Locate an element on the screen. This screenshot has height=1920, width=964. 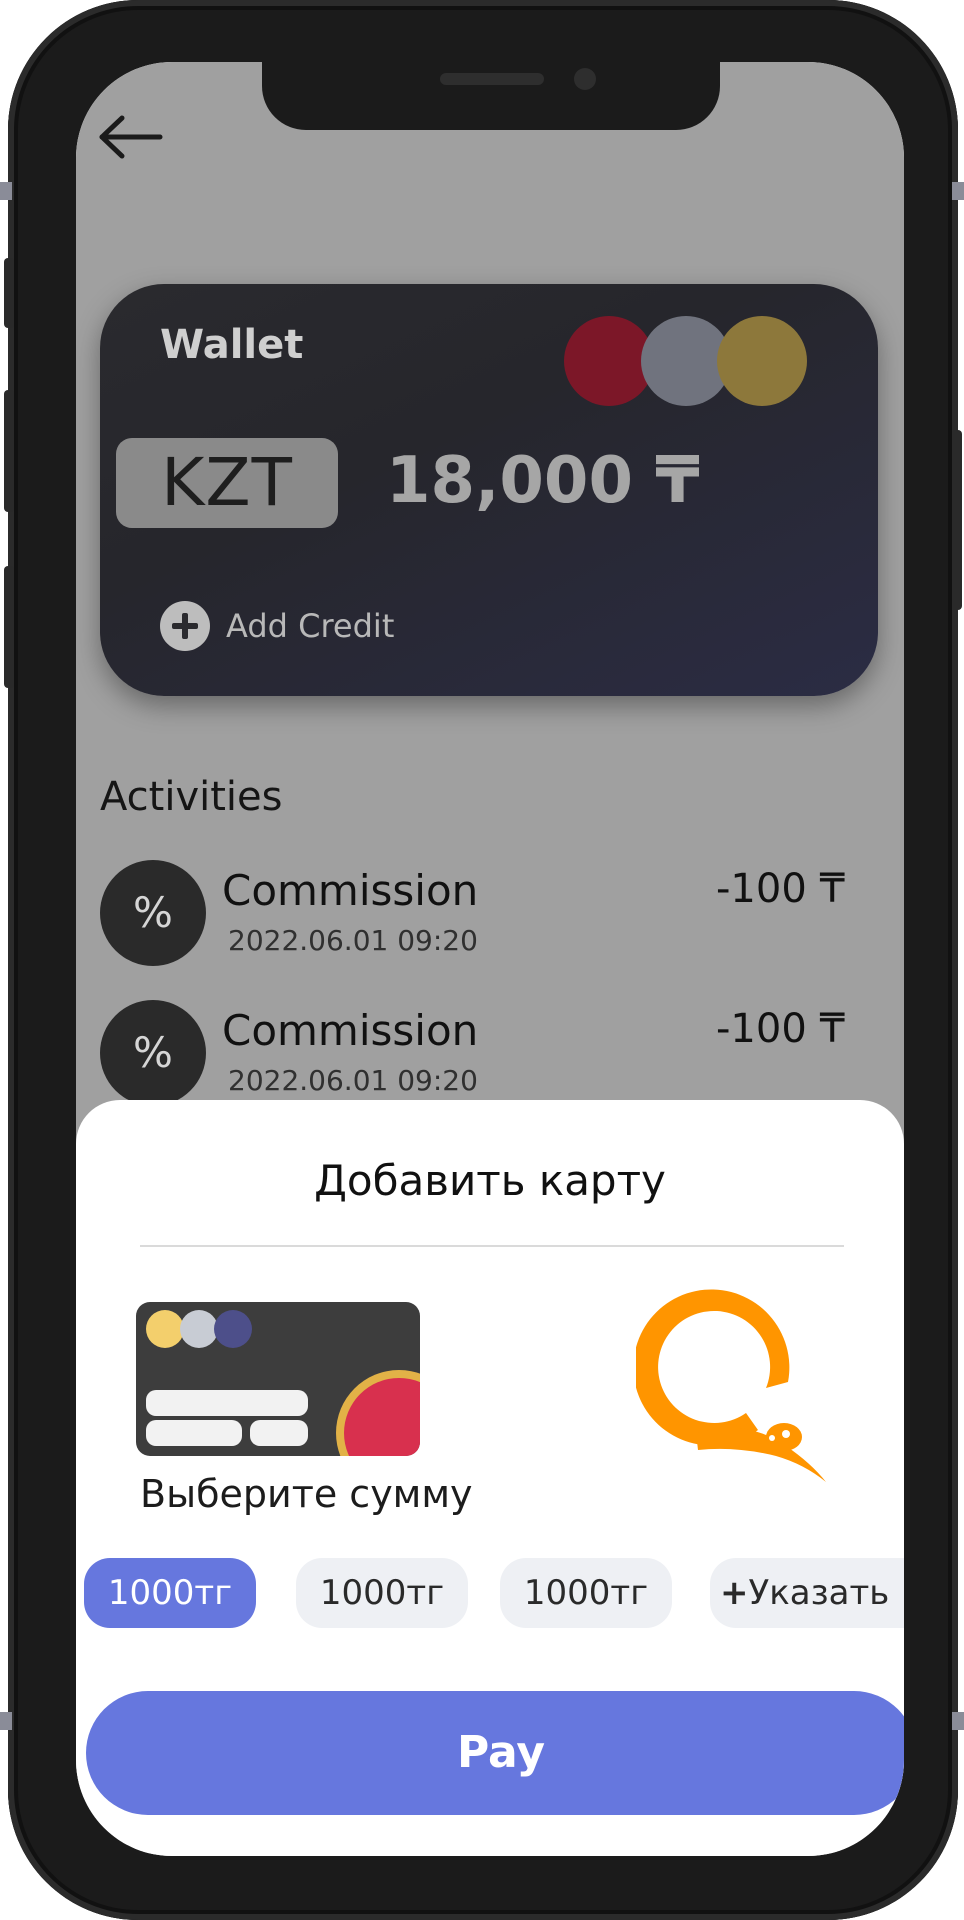
custom-amount-chip: +Указать is located at coordinates (807, 1593).